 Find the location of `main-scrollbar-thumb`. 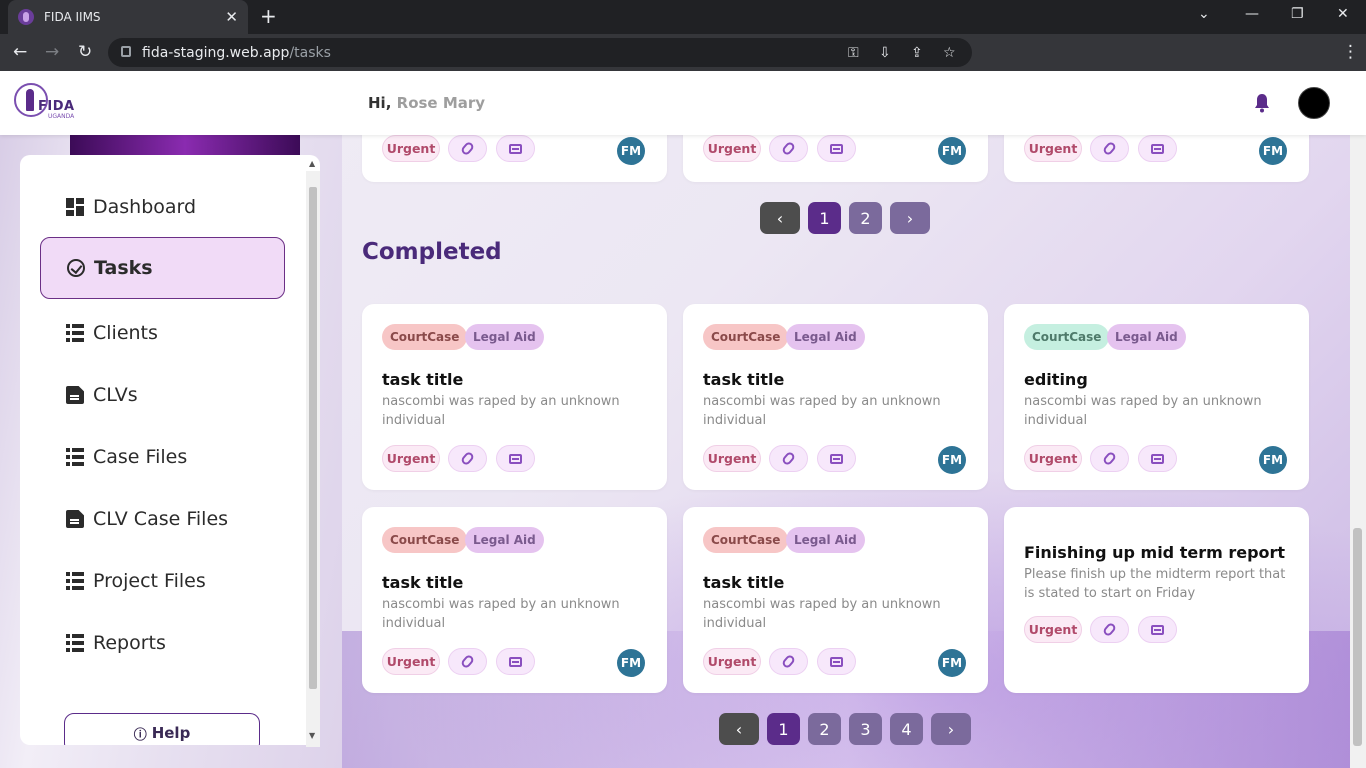

main-scrollbar-thumb is located at coordinates (1357, 637).